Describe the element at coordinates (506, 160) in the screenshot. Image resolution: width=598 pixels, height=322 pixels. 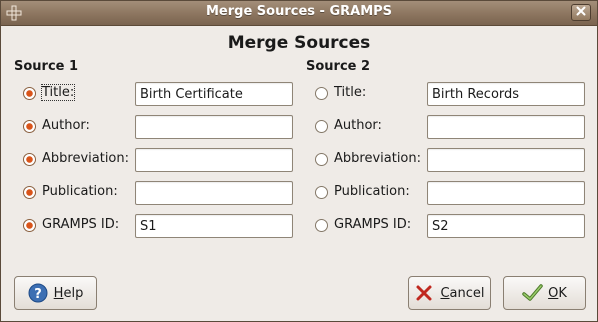
I see `source2-abbreviation-field` at that location.